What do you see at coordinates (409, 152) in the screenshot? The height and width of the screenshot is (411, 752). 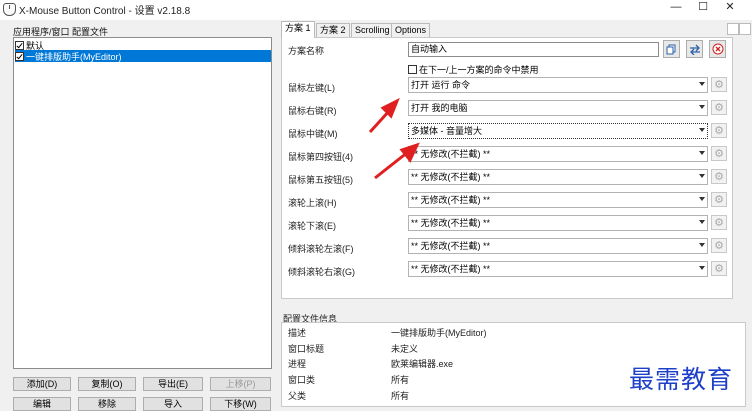 I see `annotation-arrow-head` at bounding box center [409, 152].